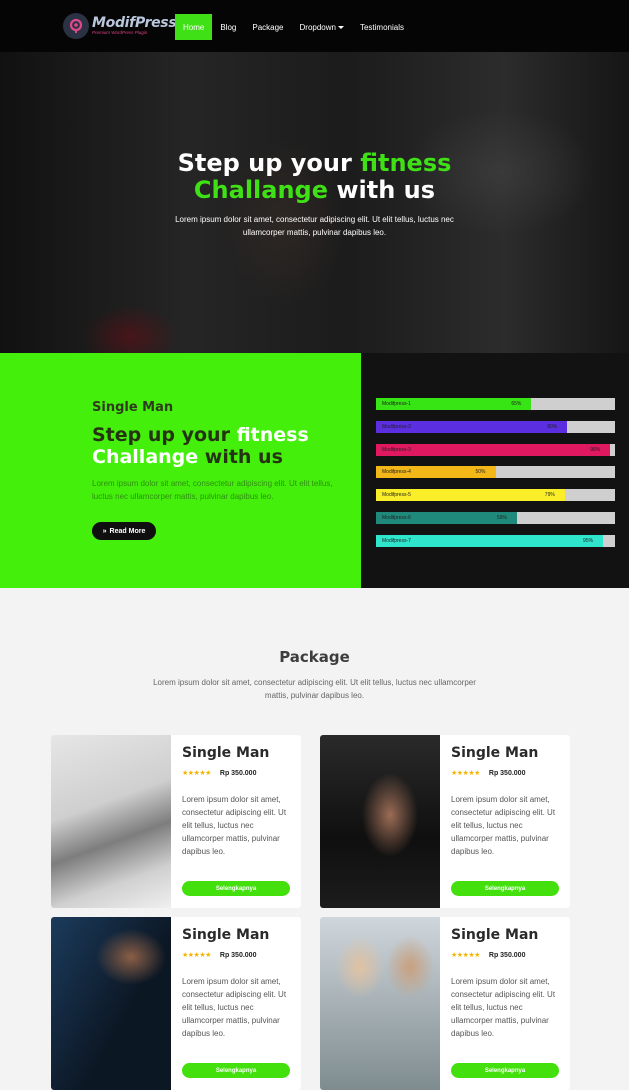 Image resolution: width=629 pixels, height=1090 pixels. Describe the element at coordinates (145, 457) in the screenshot. I see `promo-title-highlight-challange: Challange` at that location.